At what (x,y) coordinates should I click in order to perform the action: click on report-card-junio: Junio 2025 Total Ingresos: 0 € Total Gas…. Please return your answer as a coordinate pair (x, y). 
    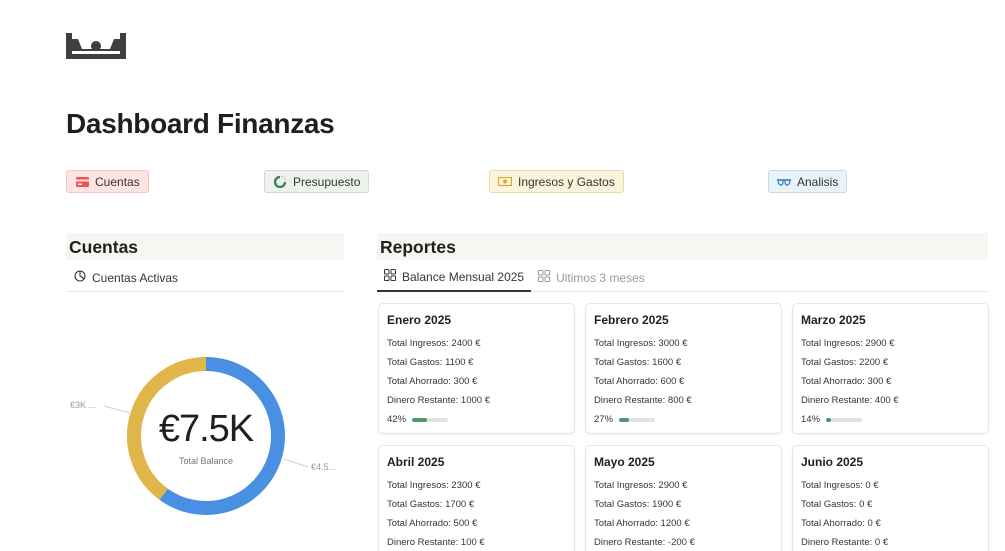
    Looking at the image, I should click on (890, 498).